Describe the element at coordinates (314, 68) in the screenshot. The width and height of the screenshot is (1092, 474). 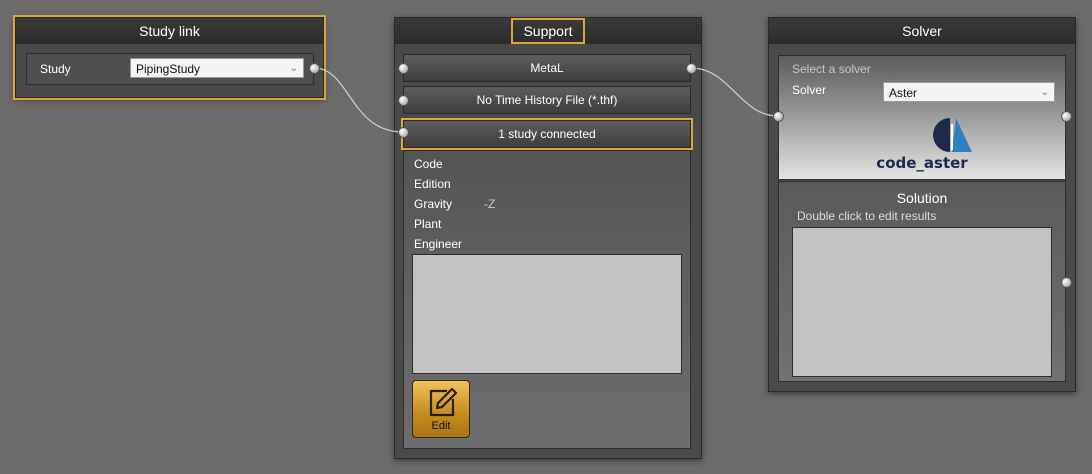
I see `study-output-port` at that location.